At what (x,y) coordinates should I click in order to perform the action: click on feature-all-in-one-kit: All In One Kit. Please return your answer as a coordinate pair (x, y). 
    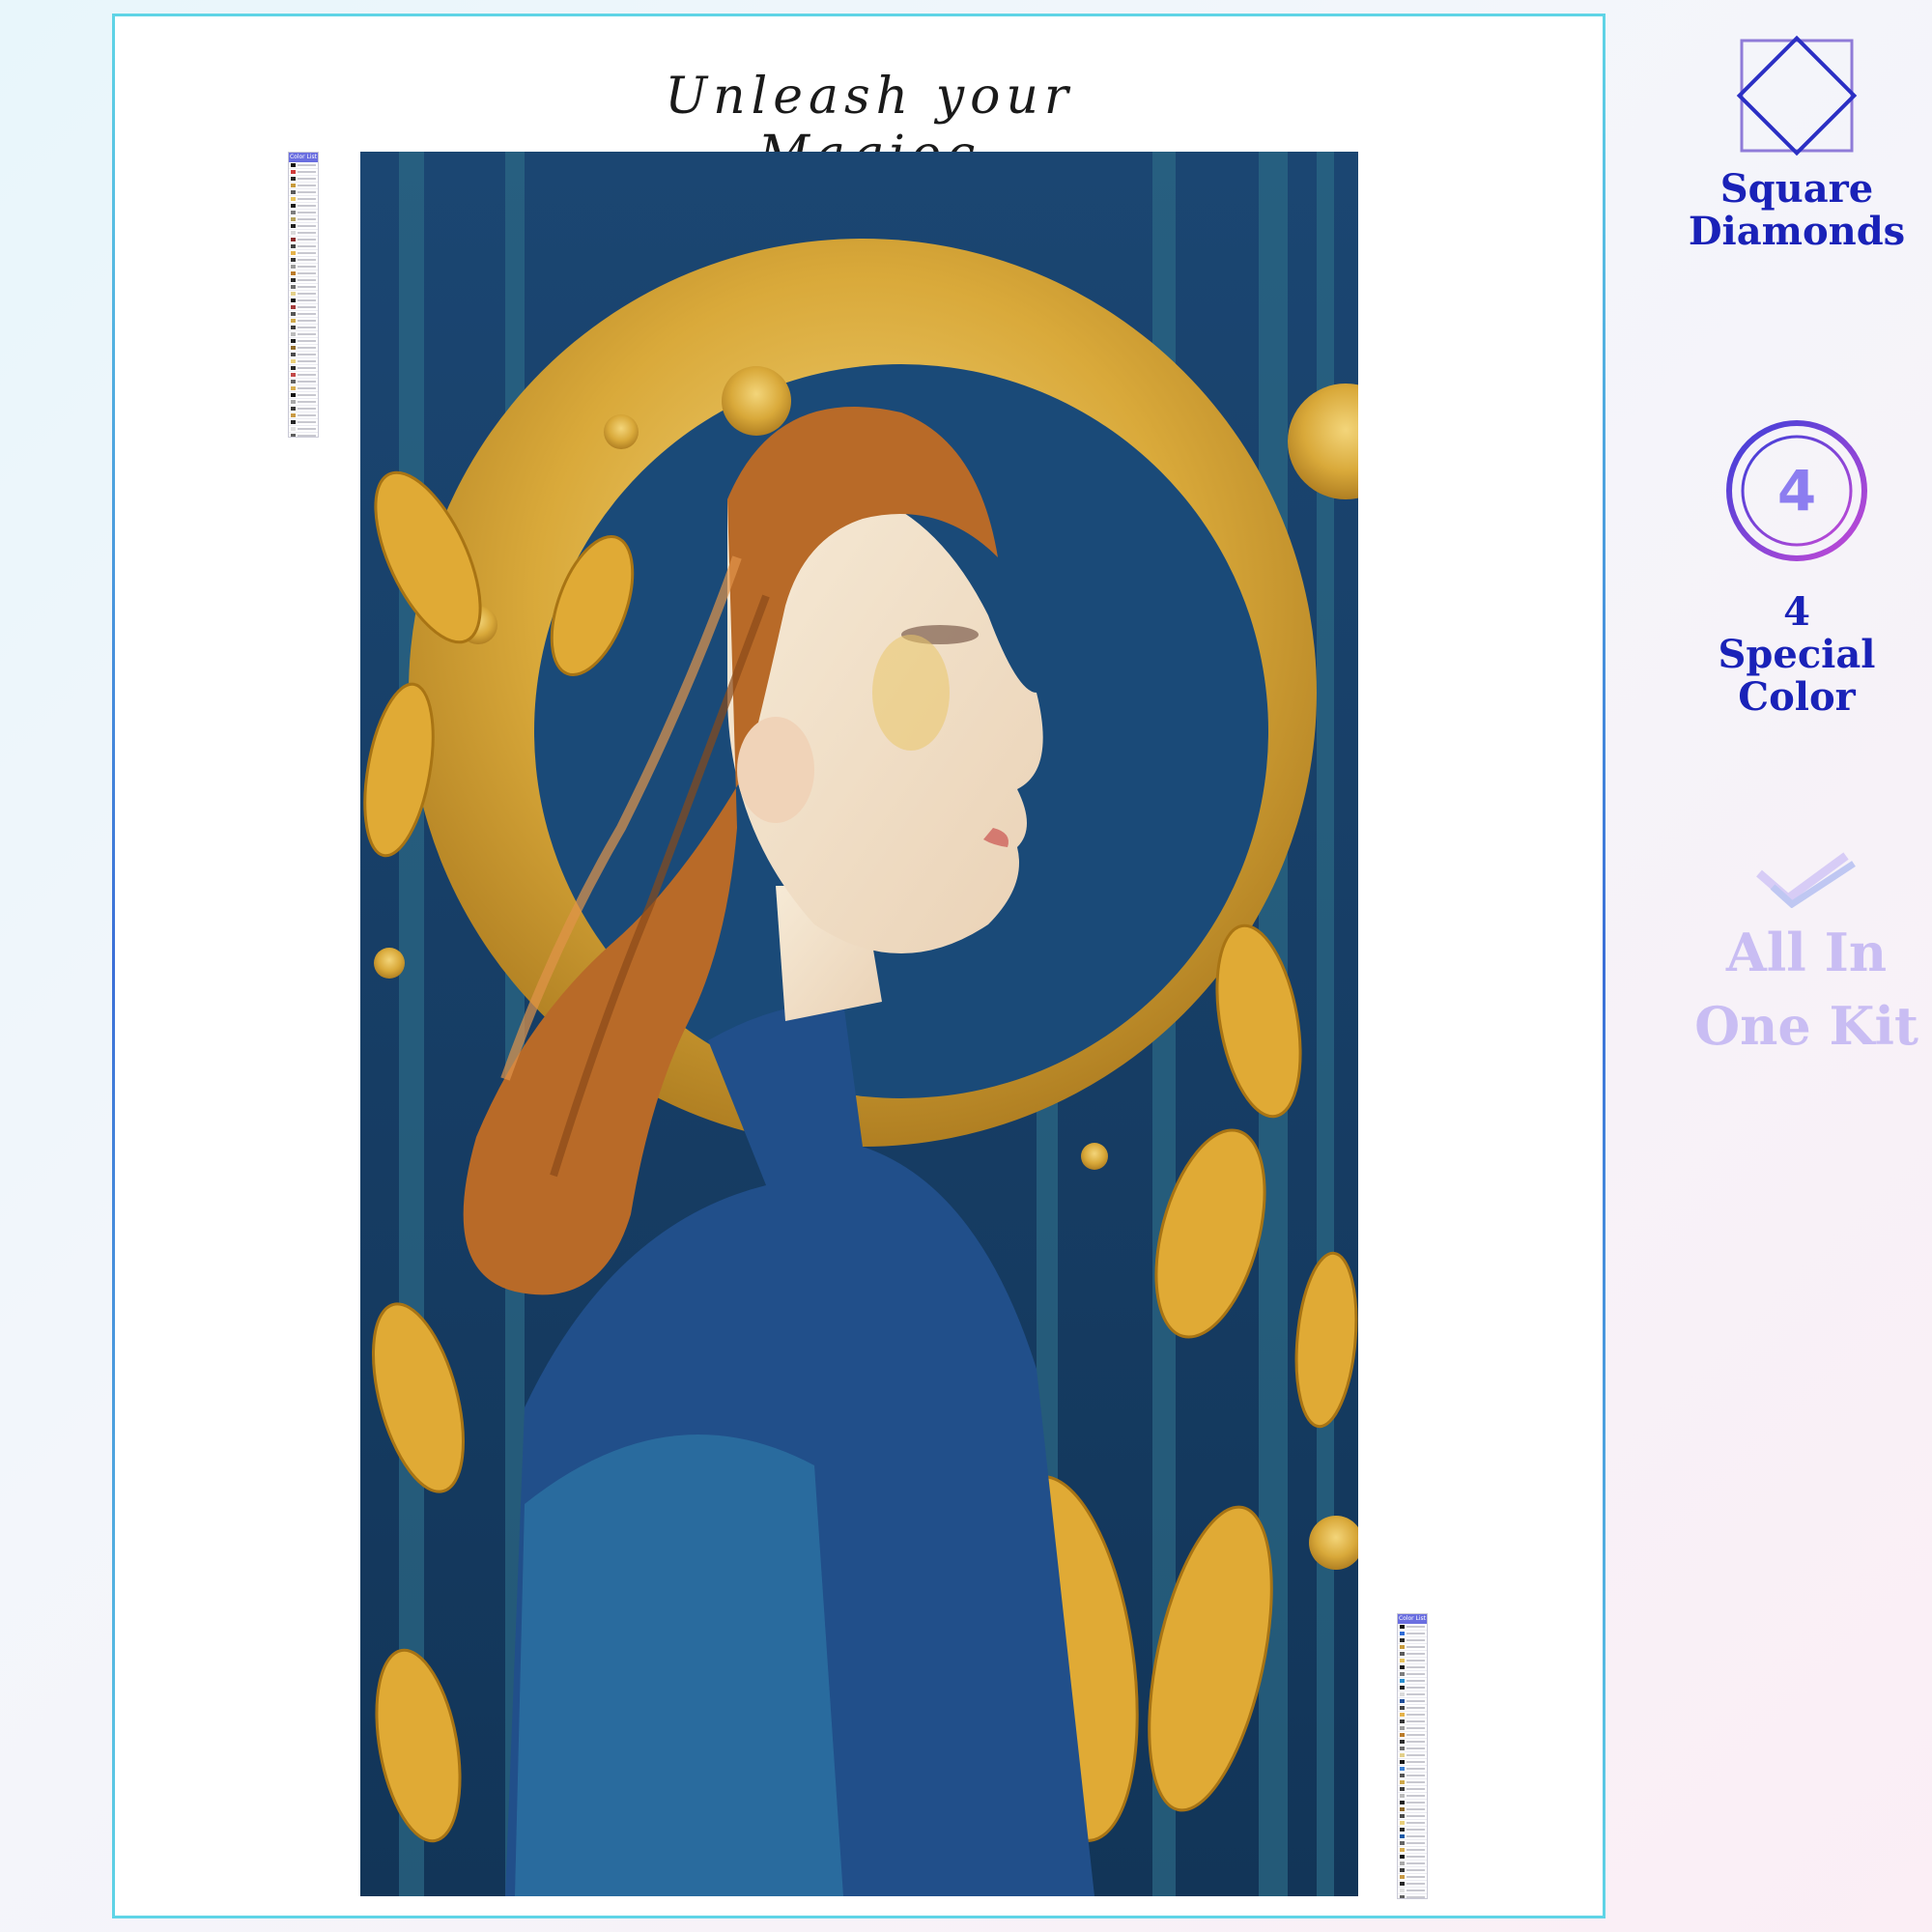
    Looking at the image, I should click on (1806, 956).